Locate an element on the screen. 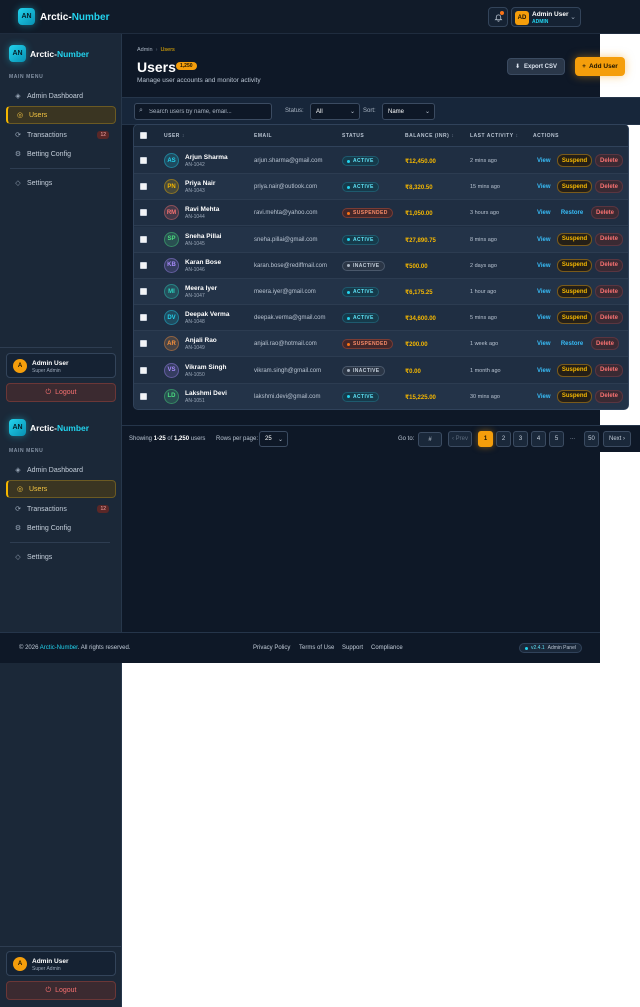 Image resolution: width=640 pixels, height=1007 pixels. brand-name: Arctic-Number is located at coordinates (74, 17).